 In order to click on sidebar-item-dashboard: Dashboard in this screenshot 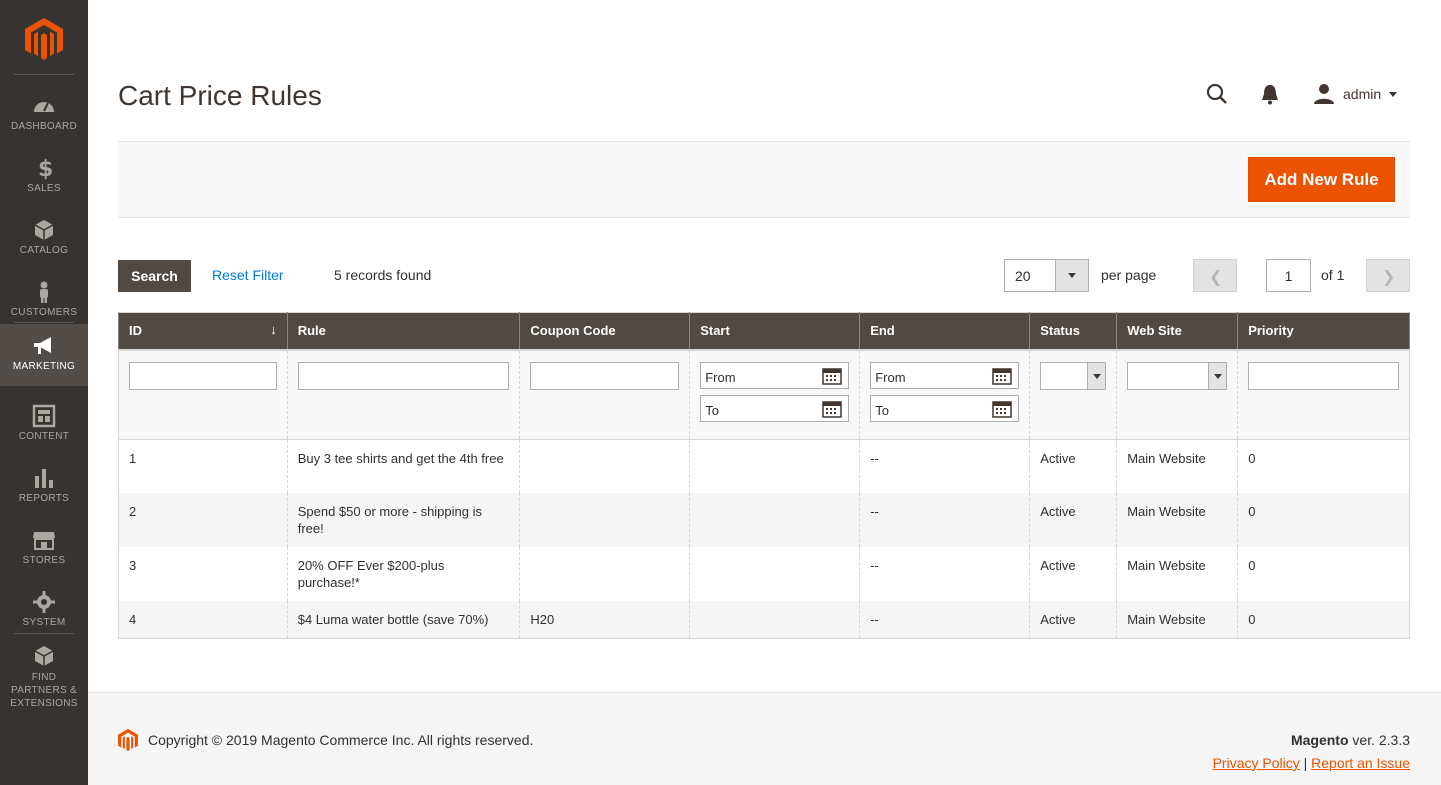, I will do `click(44, 119)`.